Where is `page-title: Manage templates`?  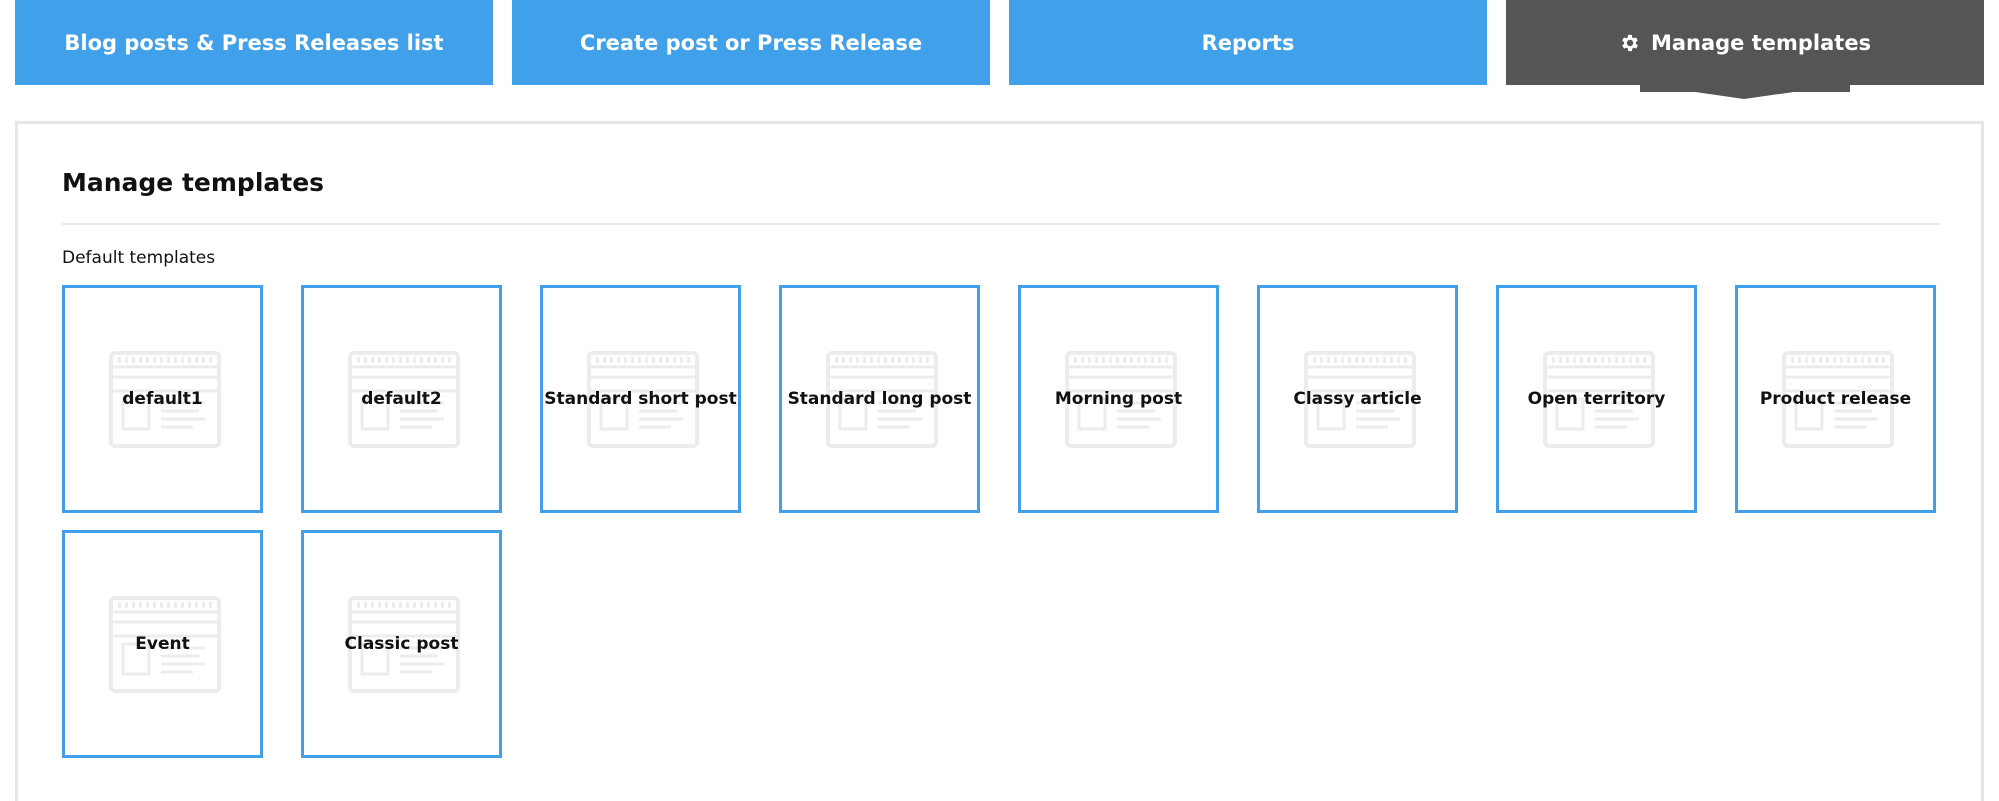
page-title: Manage templates is located at coordinates (193, 182).